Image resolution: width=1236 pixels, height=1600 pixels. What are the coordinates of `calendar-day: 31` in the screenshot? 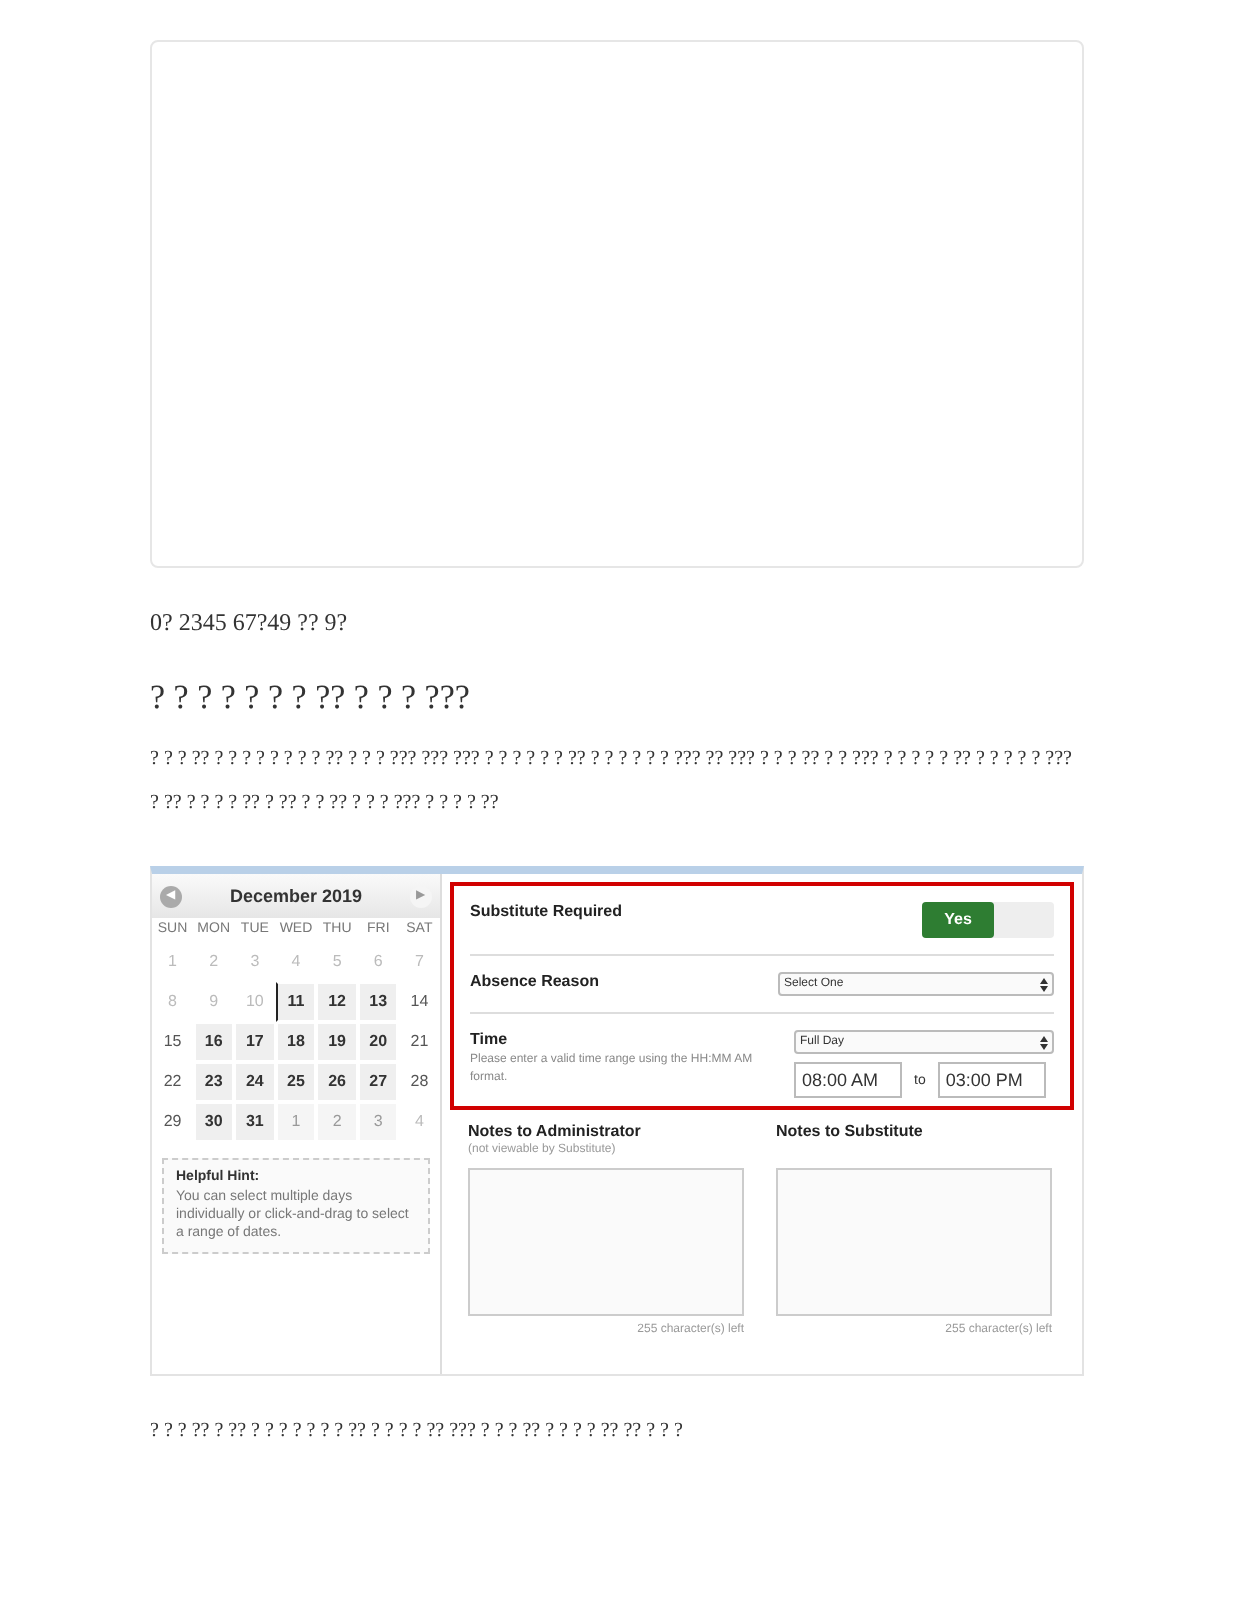 It's located at (255, 1122).